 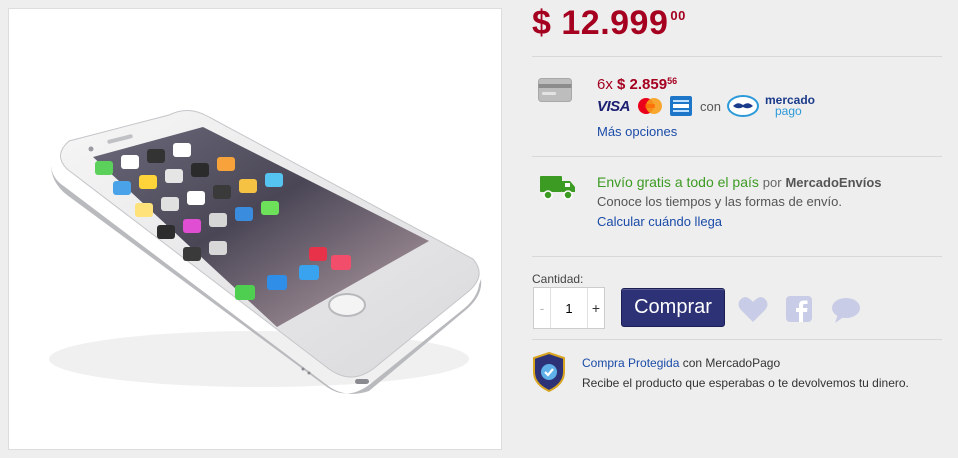 I want to click on quantity-stepper: - +, so click(x=569, y=308).